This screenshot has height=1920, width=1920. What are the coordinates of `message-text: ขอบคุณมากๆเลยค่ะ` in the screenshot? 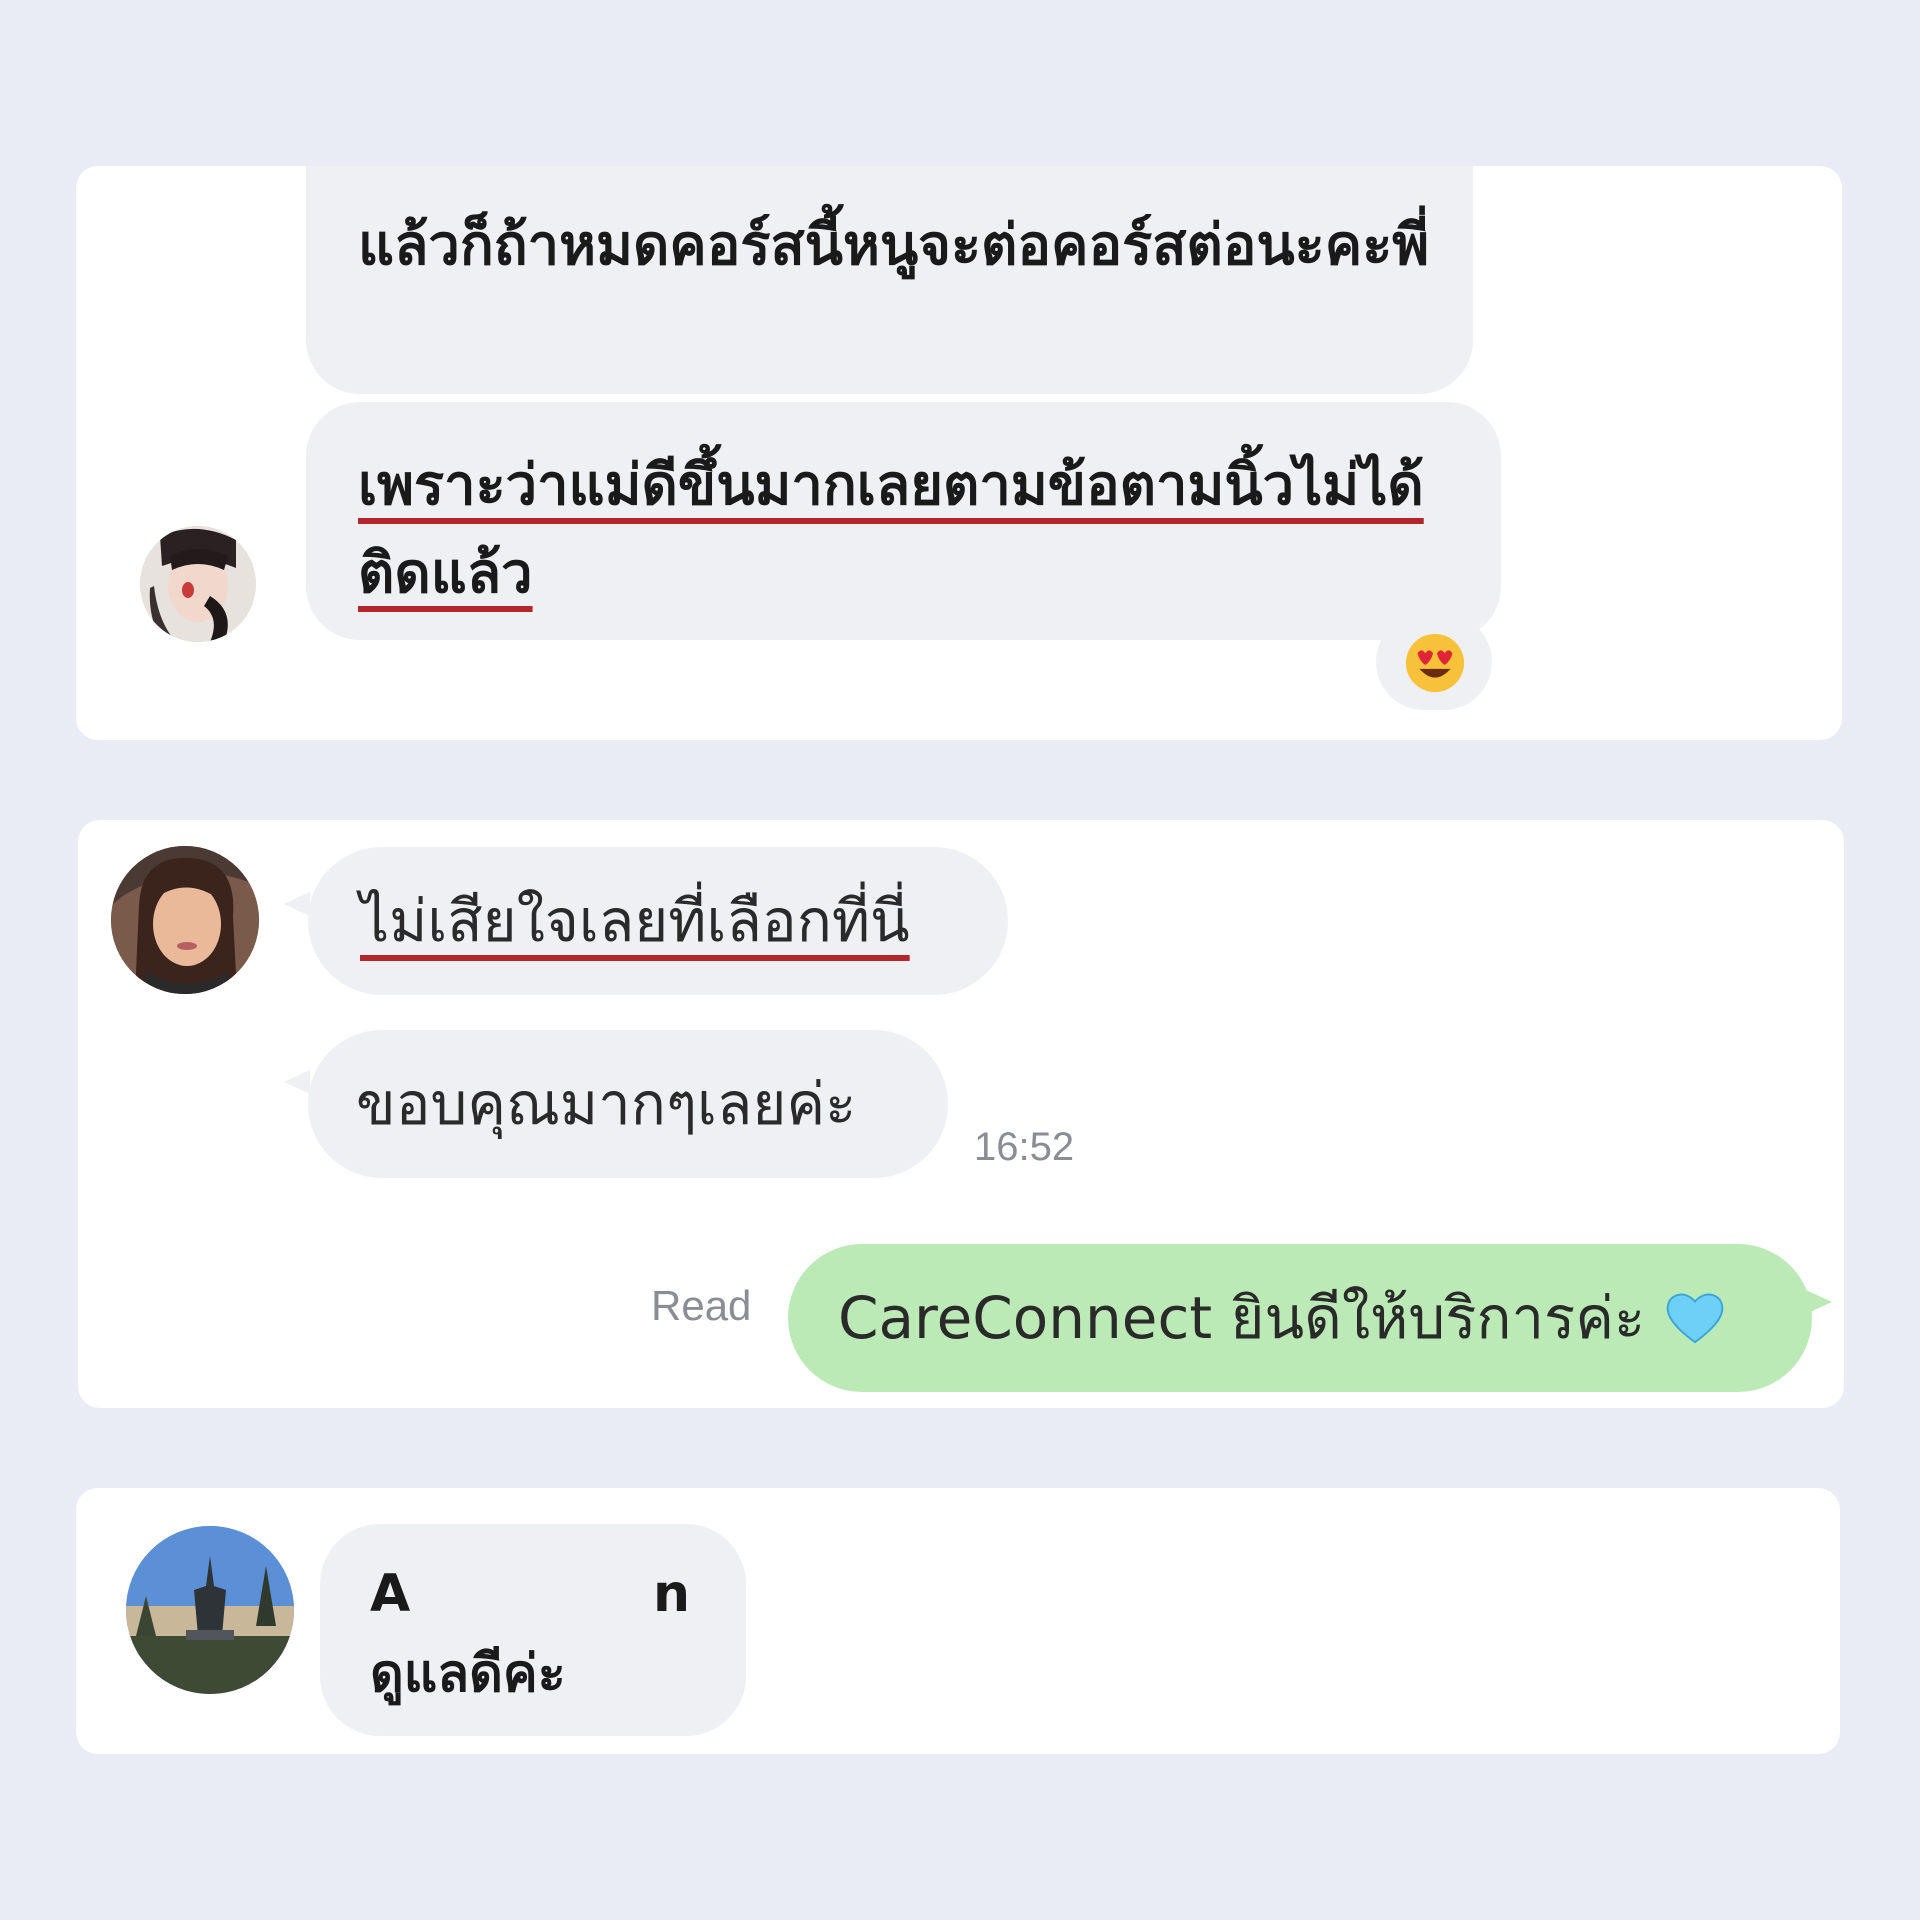 It's located at (606, 1104).